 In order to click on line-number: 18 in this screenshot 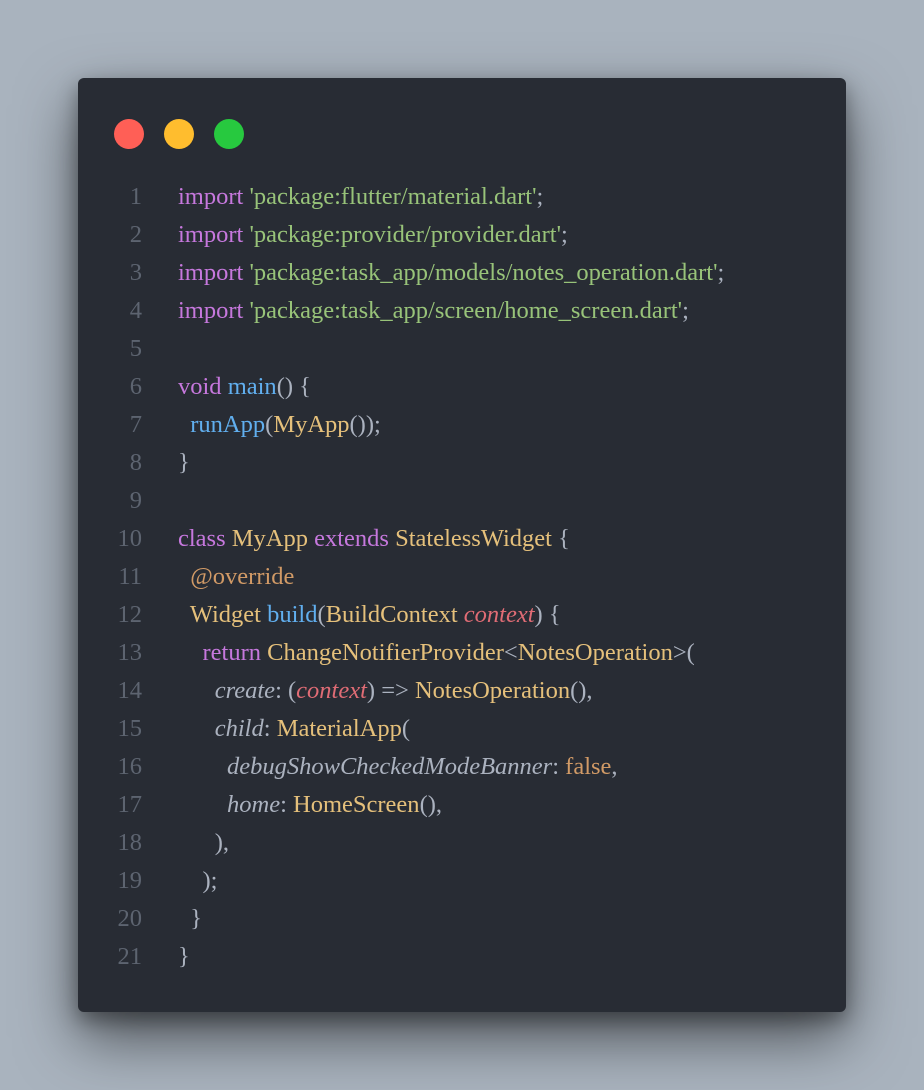, I will do `click(130, 842)`.